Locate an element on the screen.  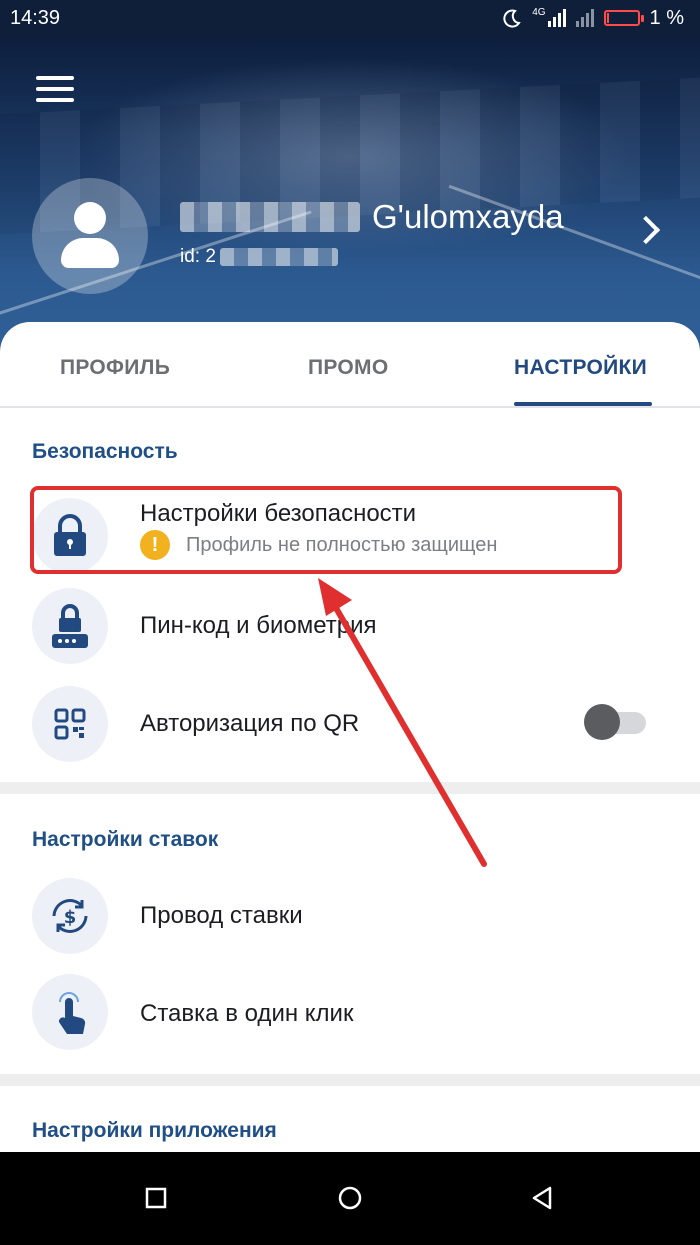
home-icon is located at coordinates (350, 1198).